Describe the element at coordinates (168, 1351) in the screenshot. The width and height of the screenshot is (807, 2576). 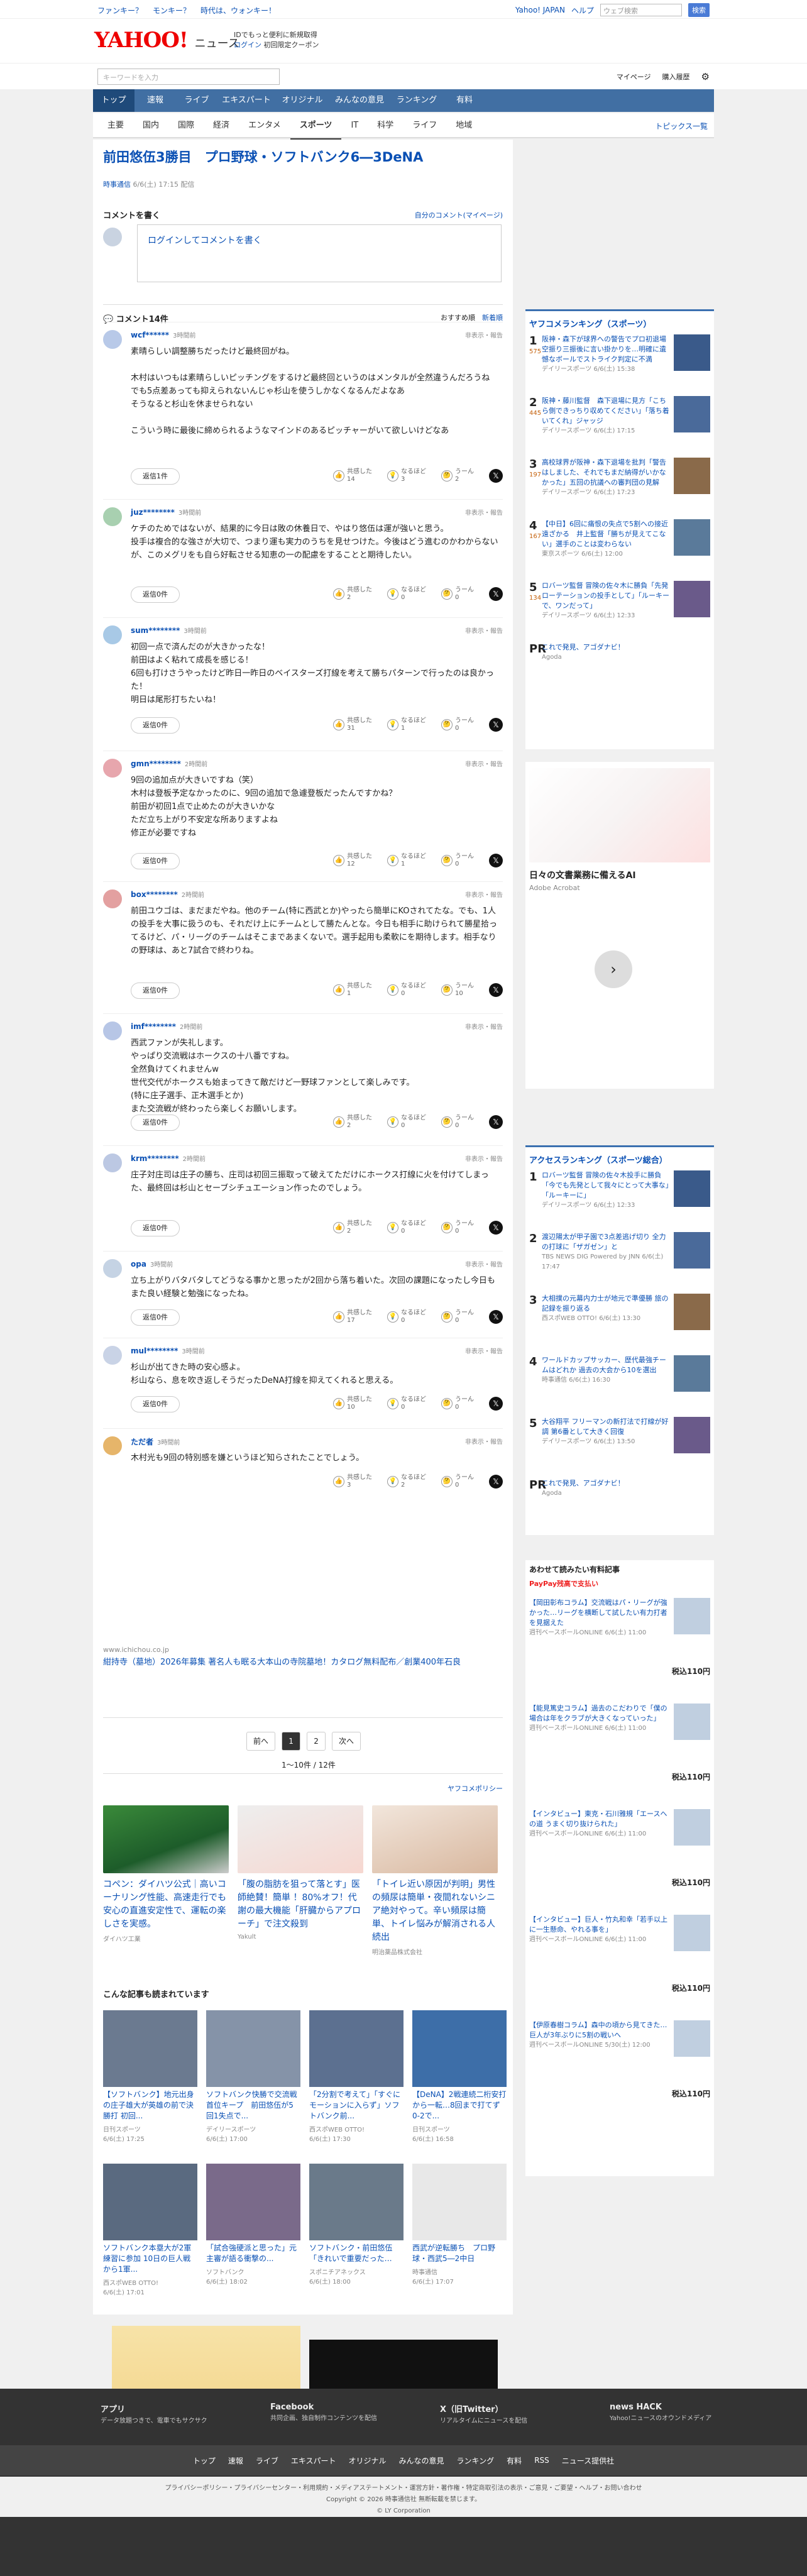
I see `comment-user: mul******** 3時間前` at that location.